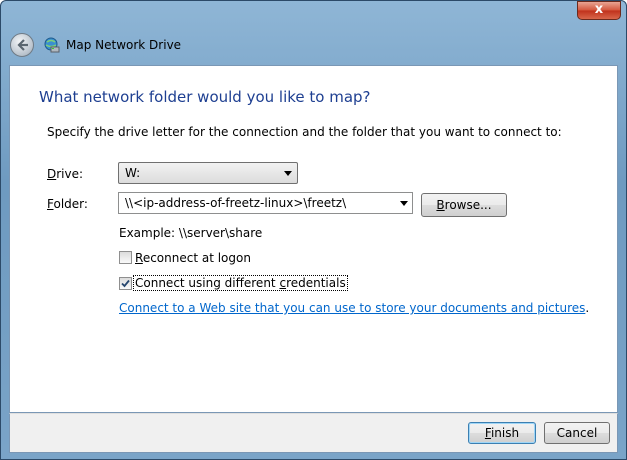 The height and width of the screenshot is (460, 627). I want to click on window-title: Map Network Drive, so click(124, 45).